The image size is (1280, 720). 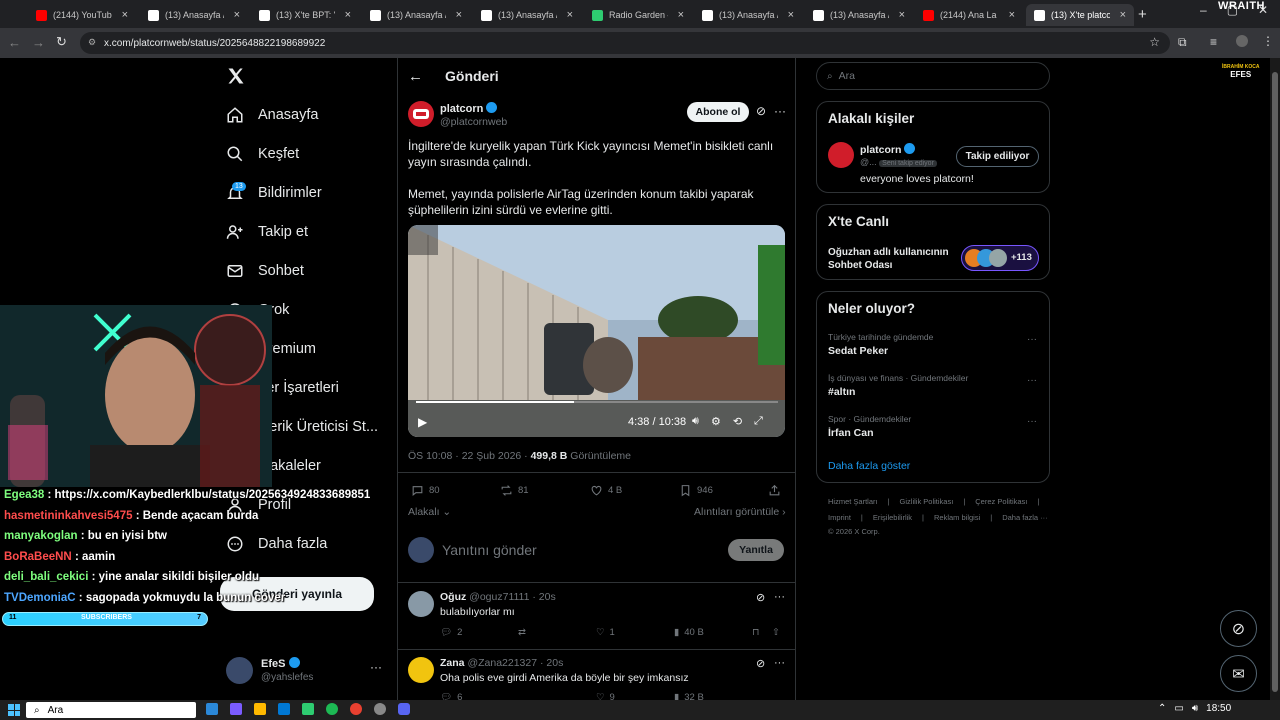 What do you see at coordinates (82, 15) in the screenshot?
I see `browser-tab: (2144) YouTube ×` at bounding box center [82, 15].